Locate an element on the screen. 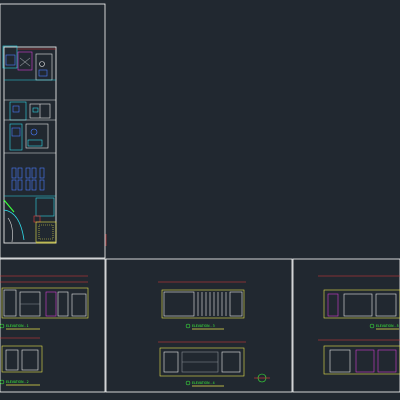 This screenshot has width=400, height=400. elevation-3-stairs is located at coordinates (212, 304).